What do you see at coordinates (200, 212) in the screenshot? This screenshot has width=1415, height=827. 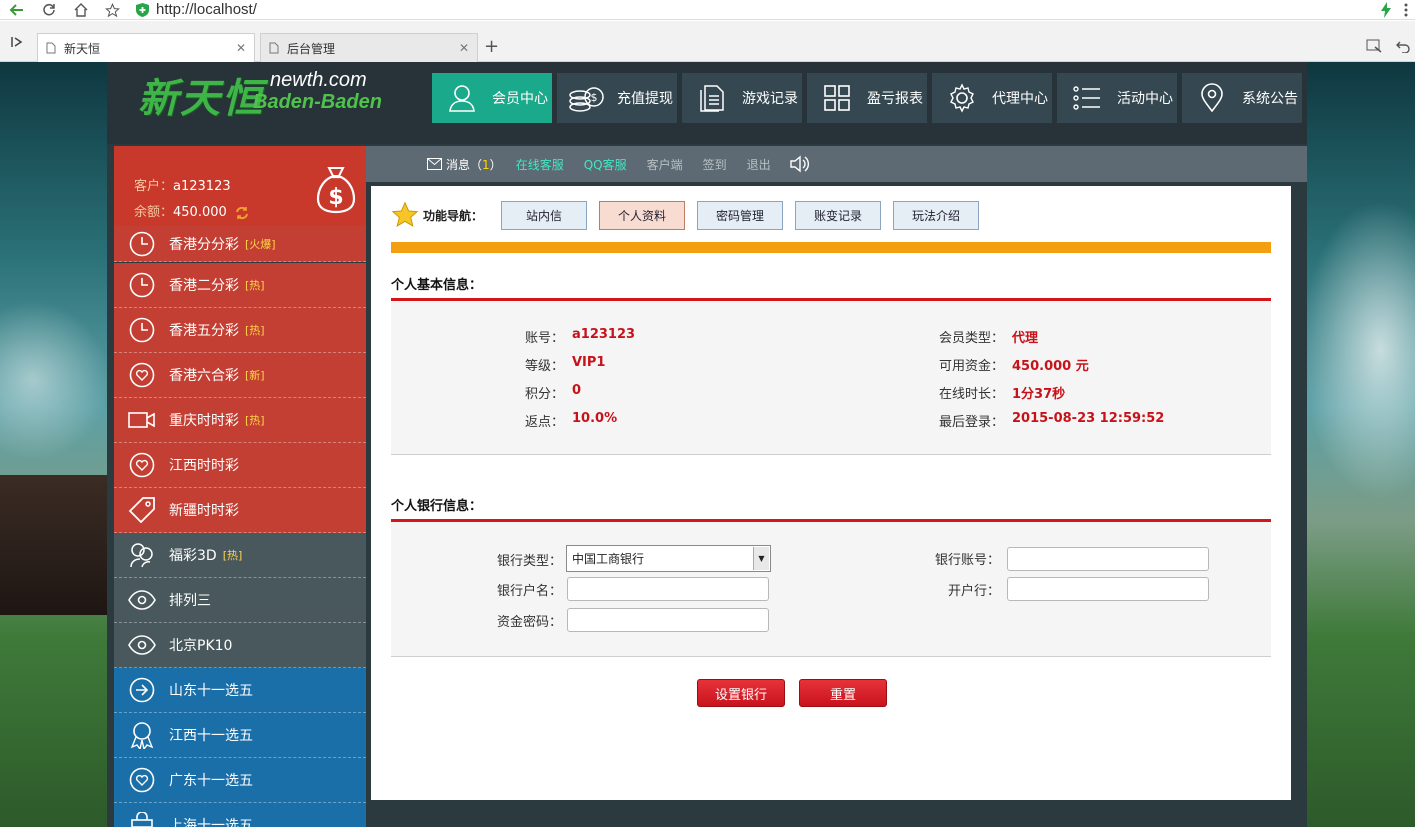 I see `balance-value: 450.000` at bounding box center [200, 212].